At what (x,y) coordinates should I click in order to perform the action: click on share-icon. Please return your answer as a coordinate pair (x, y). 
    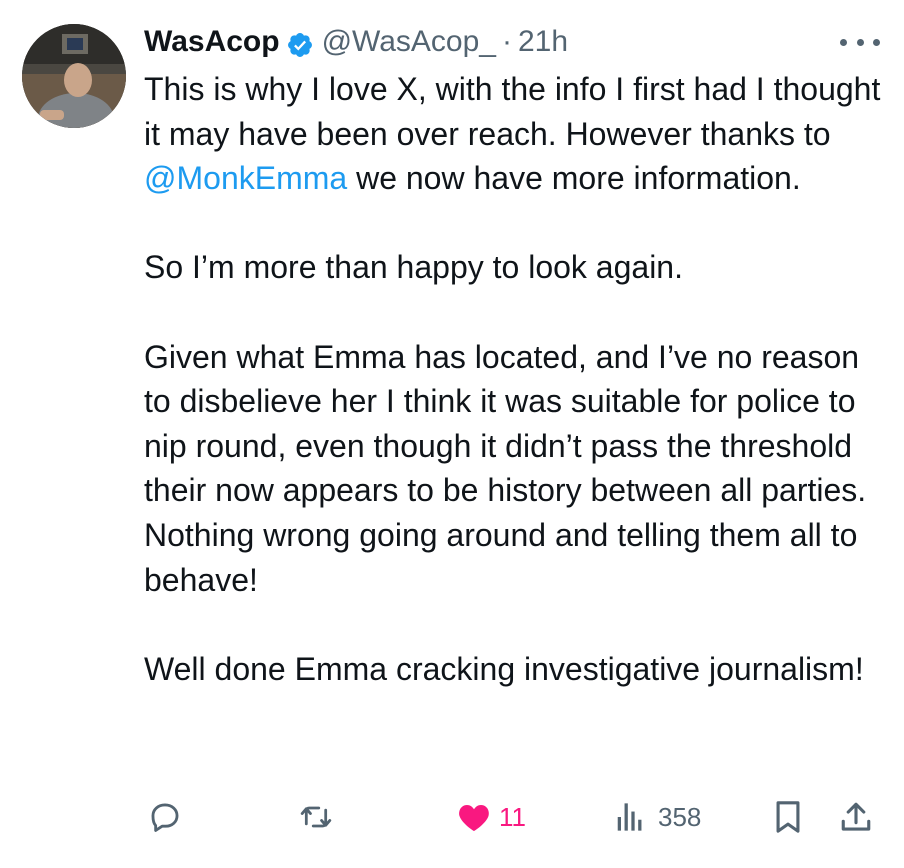
    Looking at the image, I should click on (856, 816).